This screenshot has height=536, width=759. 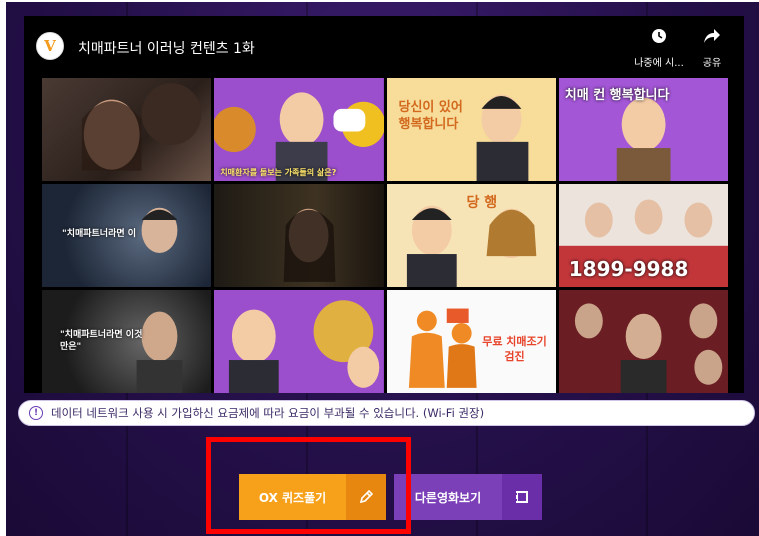 I want to click on thumbnail-tile: 당신이 있어 행복합니다, so click(x=471, y=129).